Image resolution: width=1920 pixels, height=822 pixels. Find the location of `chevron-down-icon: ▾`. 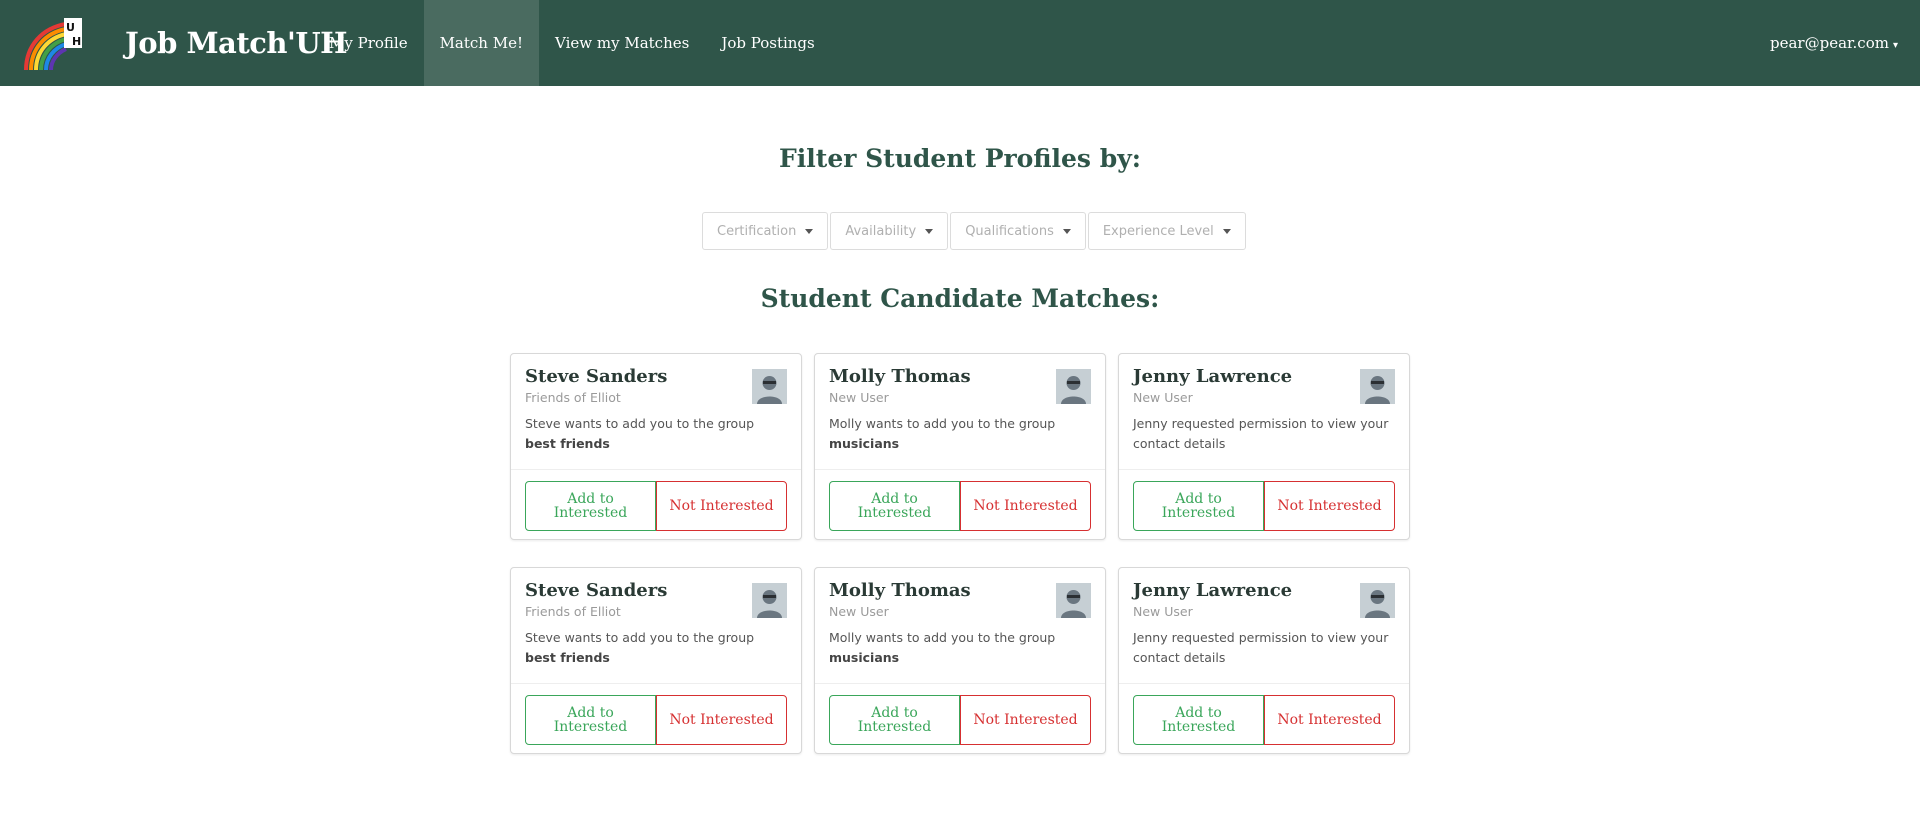

chevron-down-icon: ▾ is located at coordinates (1895, 45).